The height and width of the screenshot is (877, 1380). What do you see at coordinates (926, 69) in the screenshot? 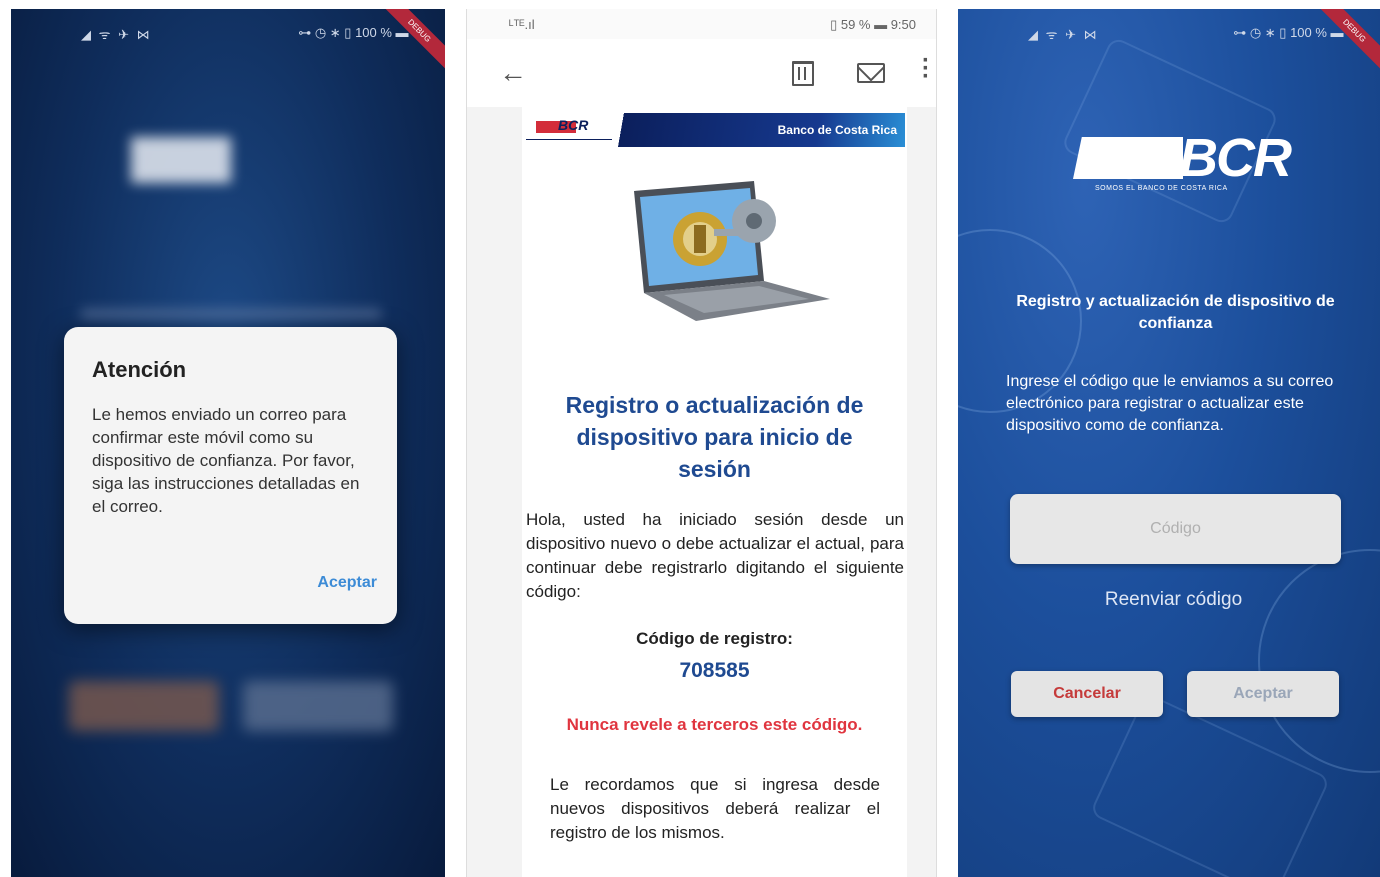
I see `more-options-icon: · · ·` at bounding box center [926, 69].